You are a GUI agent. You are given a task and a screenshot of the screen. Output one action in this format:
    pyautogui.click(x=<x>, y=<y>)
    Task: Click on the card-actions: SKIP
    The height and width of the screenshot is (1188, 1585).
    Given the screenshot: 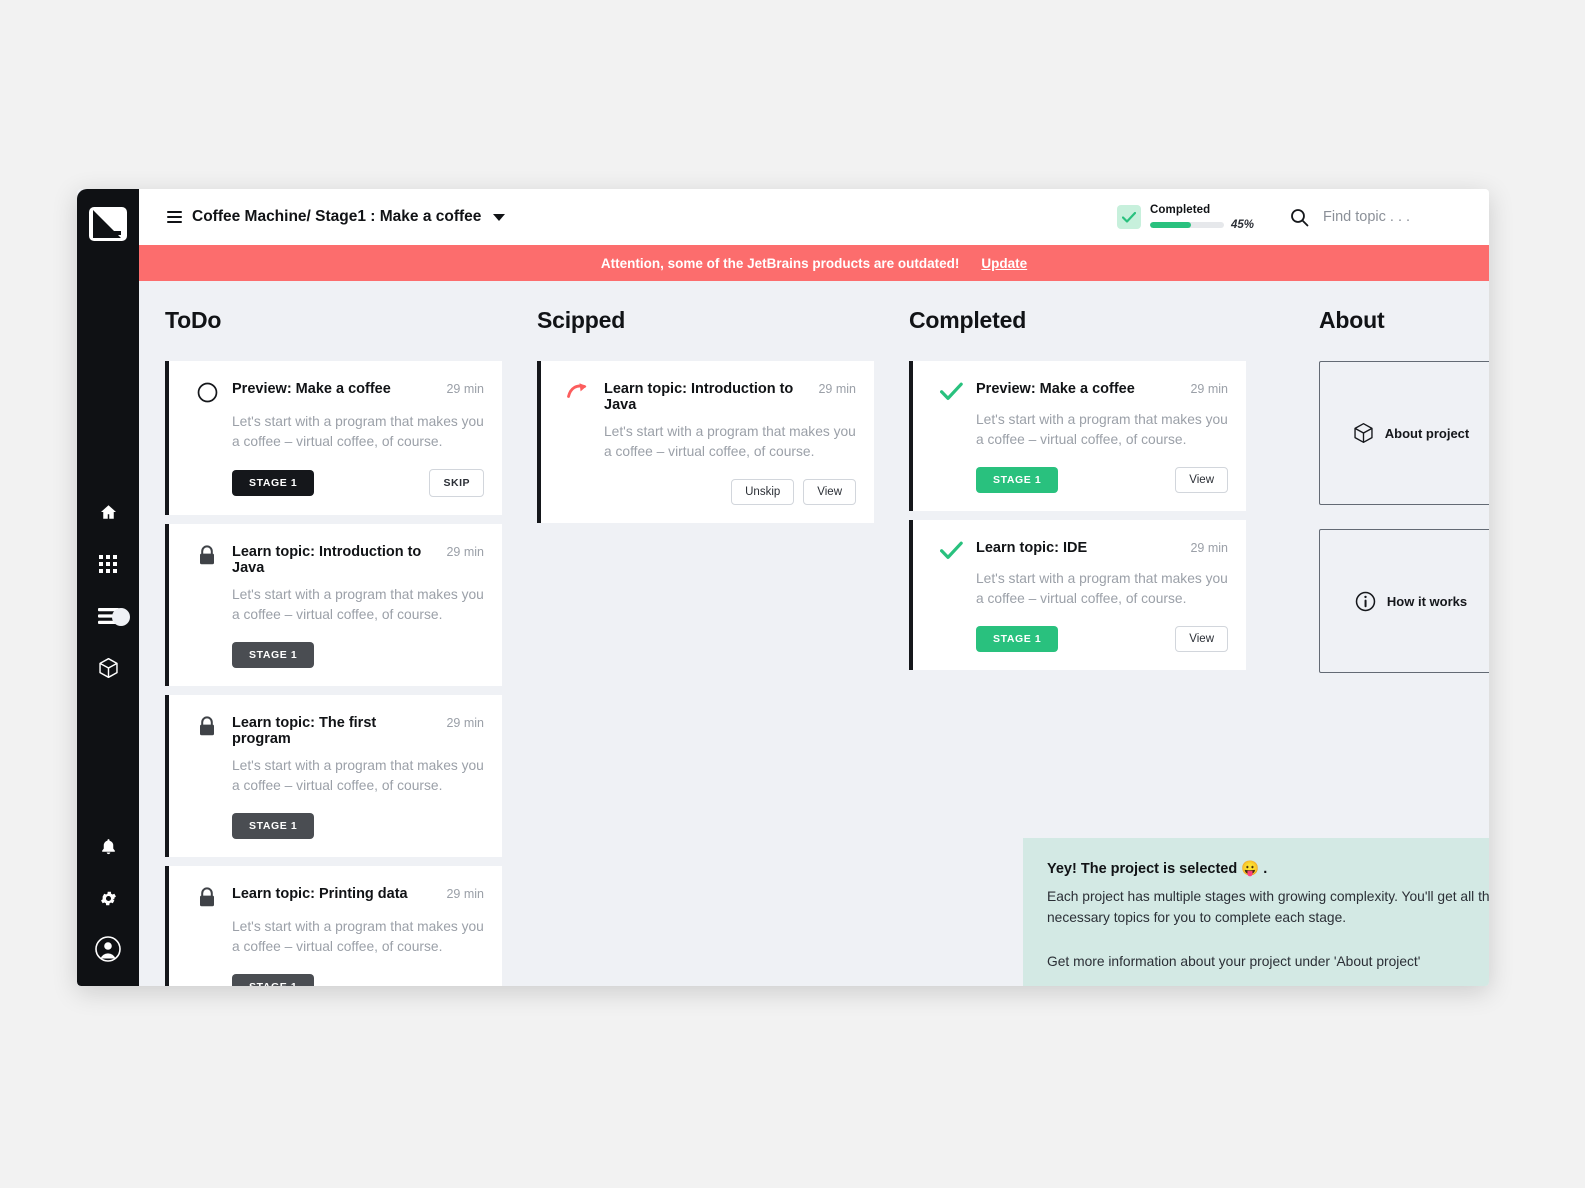 What is the action you would take?
    pyautogui.click(x=456, y=483)
    